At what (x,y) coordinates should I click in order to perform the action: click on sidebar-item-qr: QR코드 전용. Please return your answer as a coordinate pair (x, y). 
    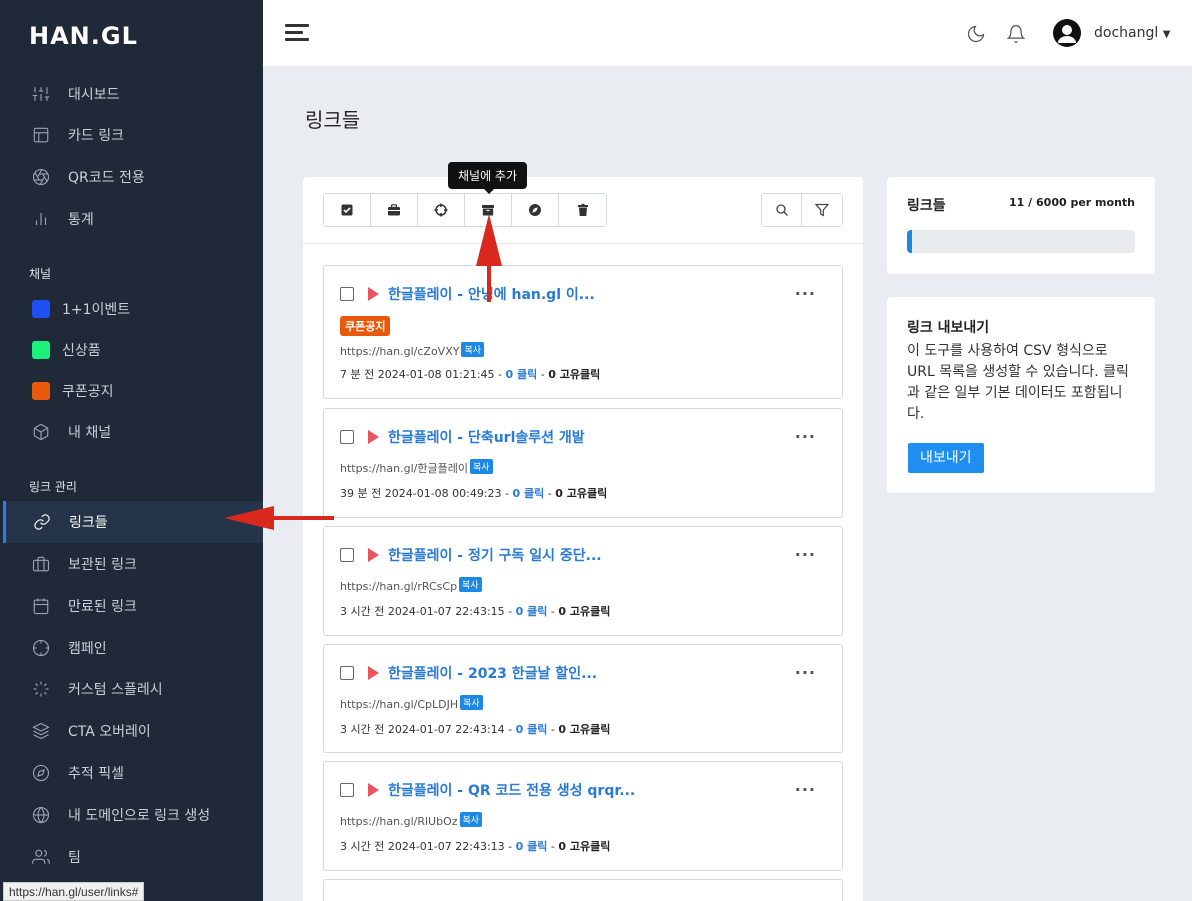
    Looking at the image, I should click on (133, 177).